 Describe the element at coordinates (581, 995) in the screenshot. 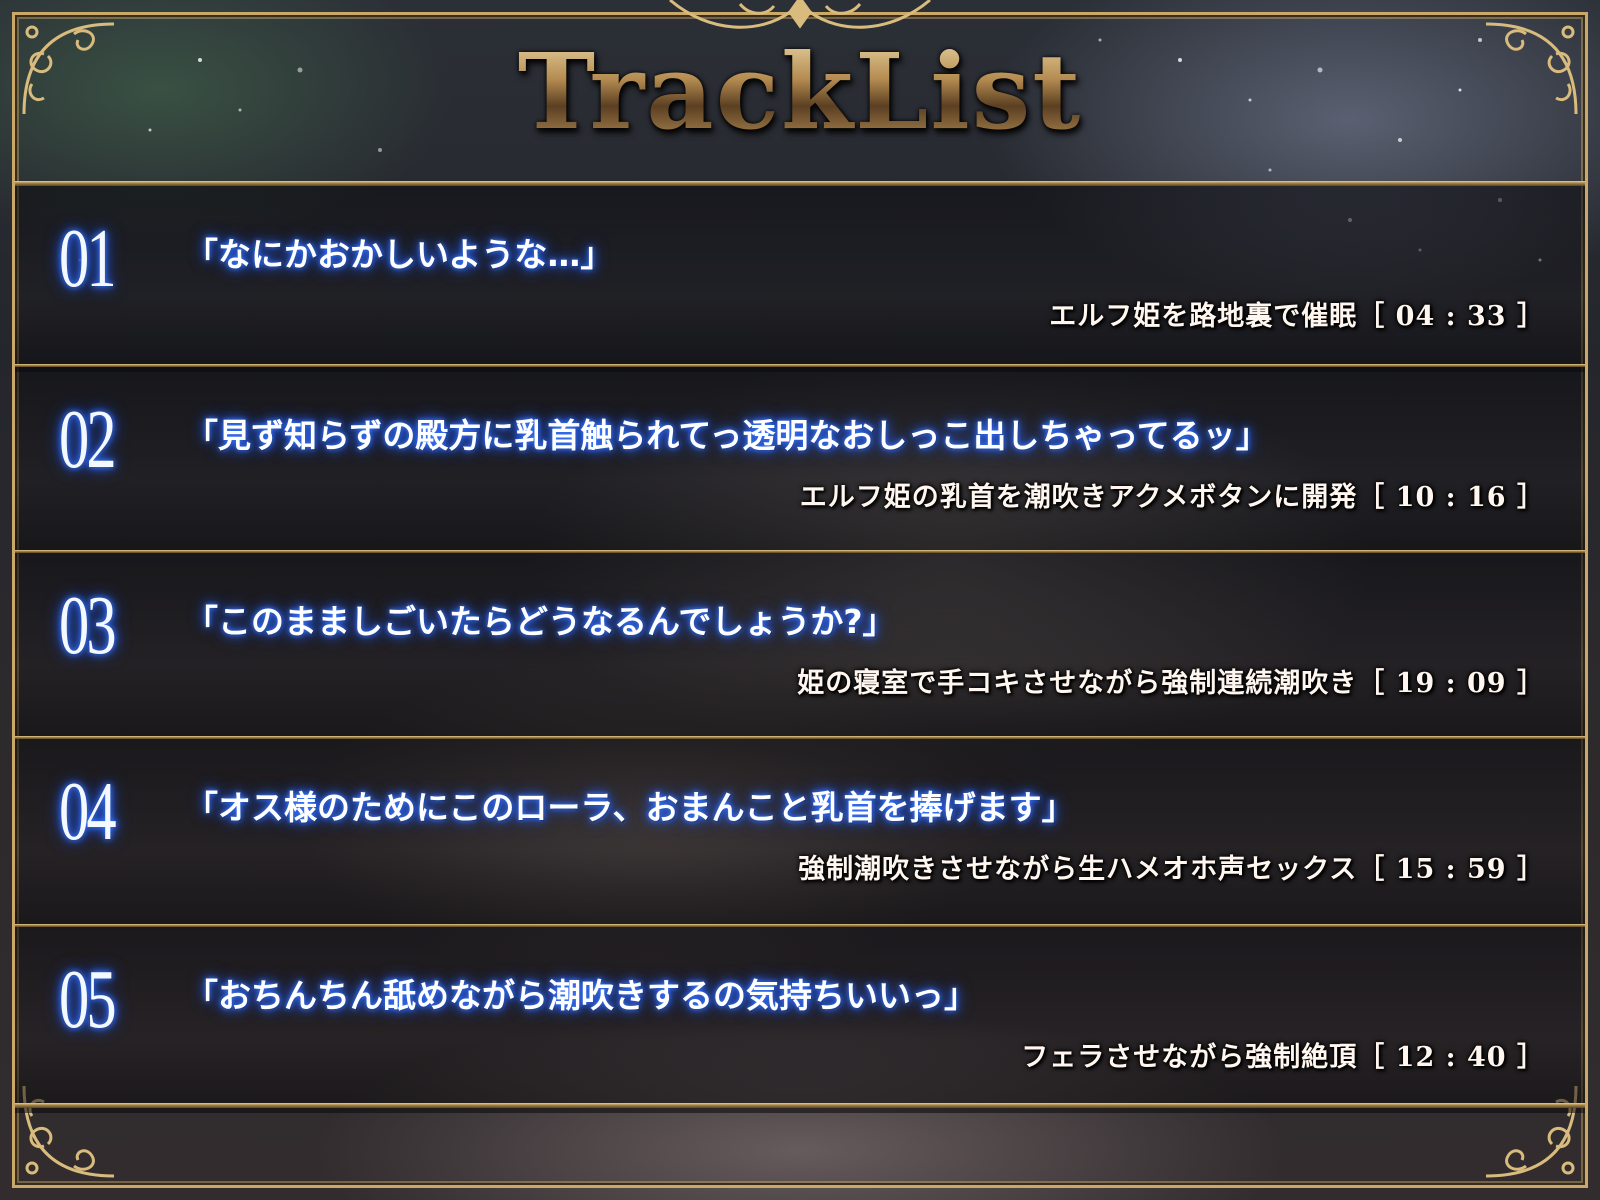

I see `track-title: 「おちんちん舐めながら潮吹きするの気持ちいいっ」` at that location.